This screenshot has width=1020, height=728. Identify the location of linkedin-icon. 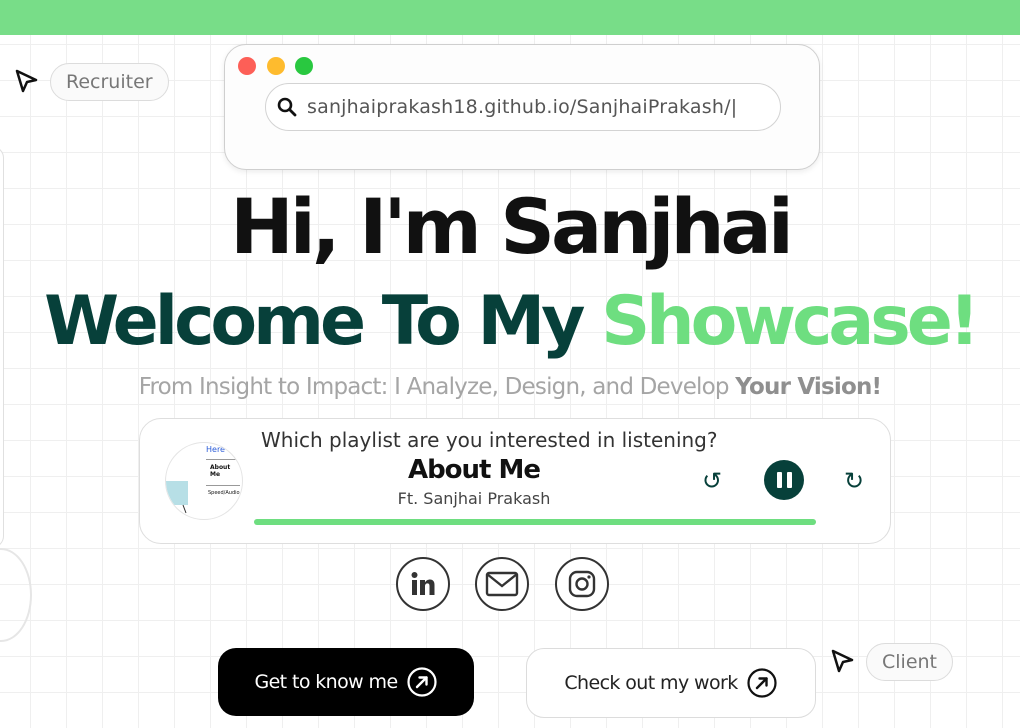
(423, 583).